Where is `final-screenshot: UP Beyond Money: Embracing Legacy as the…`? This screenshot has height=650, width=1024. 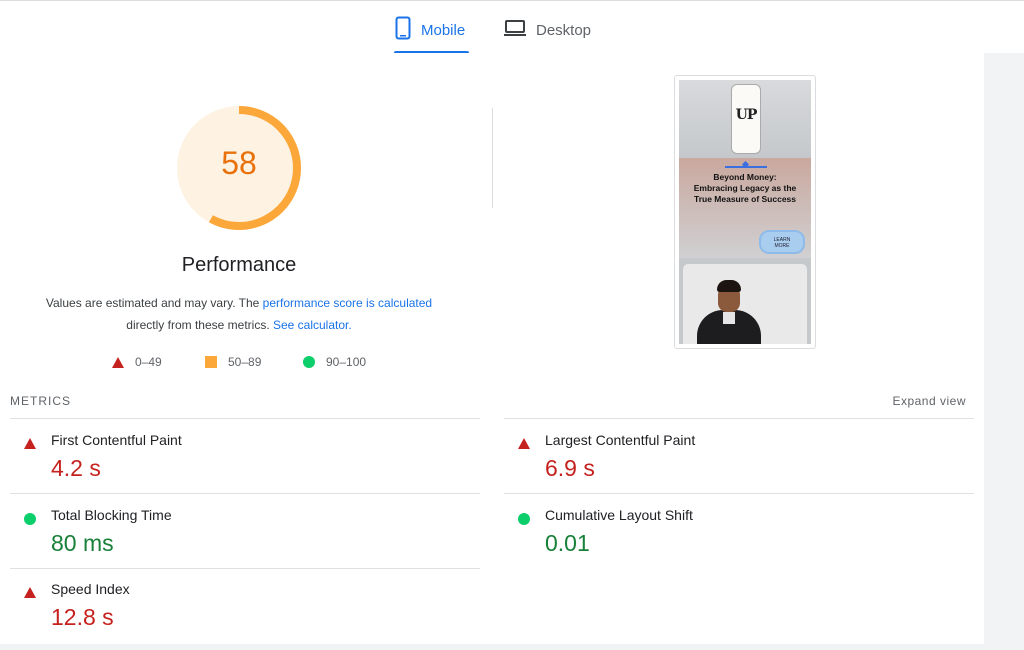
final-screenshot: UP Beyond Money: Embracing Legacy as the… is located at coordinates (745, 212).